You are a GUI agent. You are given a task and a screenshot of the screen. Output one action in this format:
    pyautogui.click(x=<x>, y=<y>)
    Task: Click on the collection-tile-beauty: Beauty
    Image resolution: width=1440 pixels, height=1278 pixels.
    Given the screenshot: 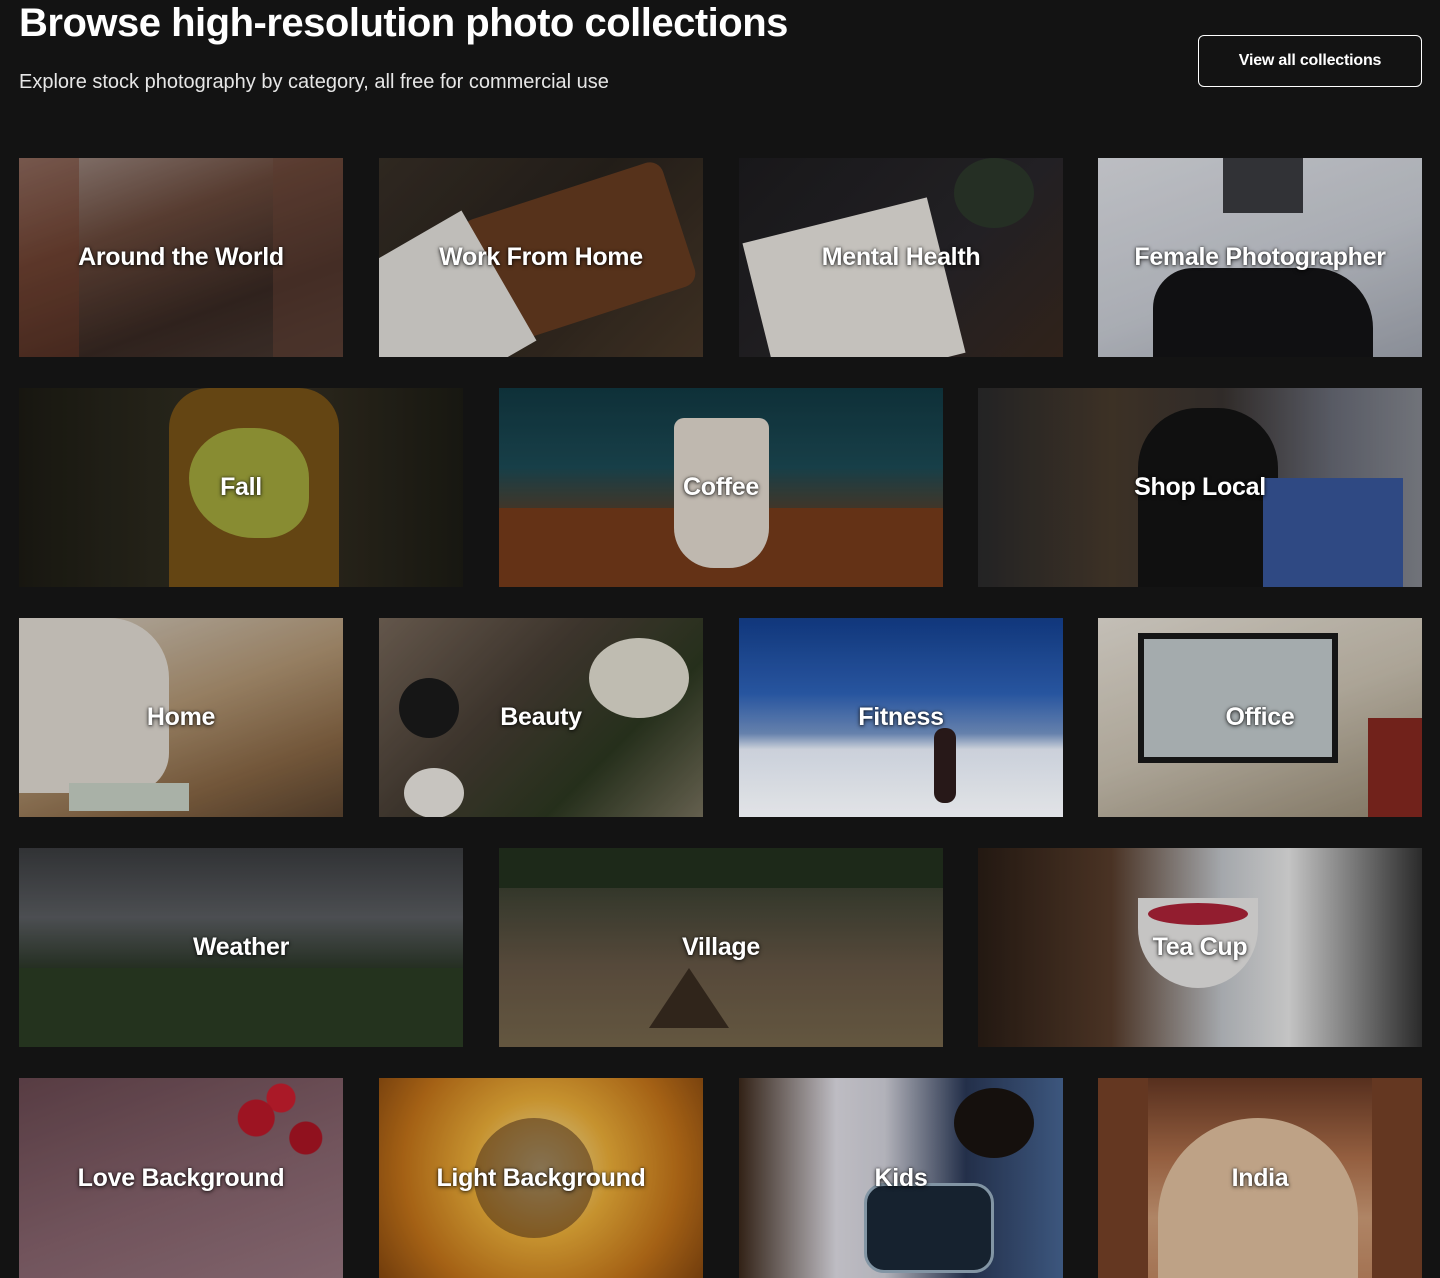 What is the action you would take?
    pyautogui.click(x=541, y=717)
    